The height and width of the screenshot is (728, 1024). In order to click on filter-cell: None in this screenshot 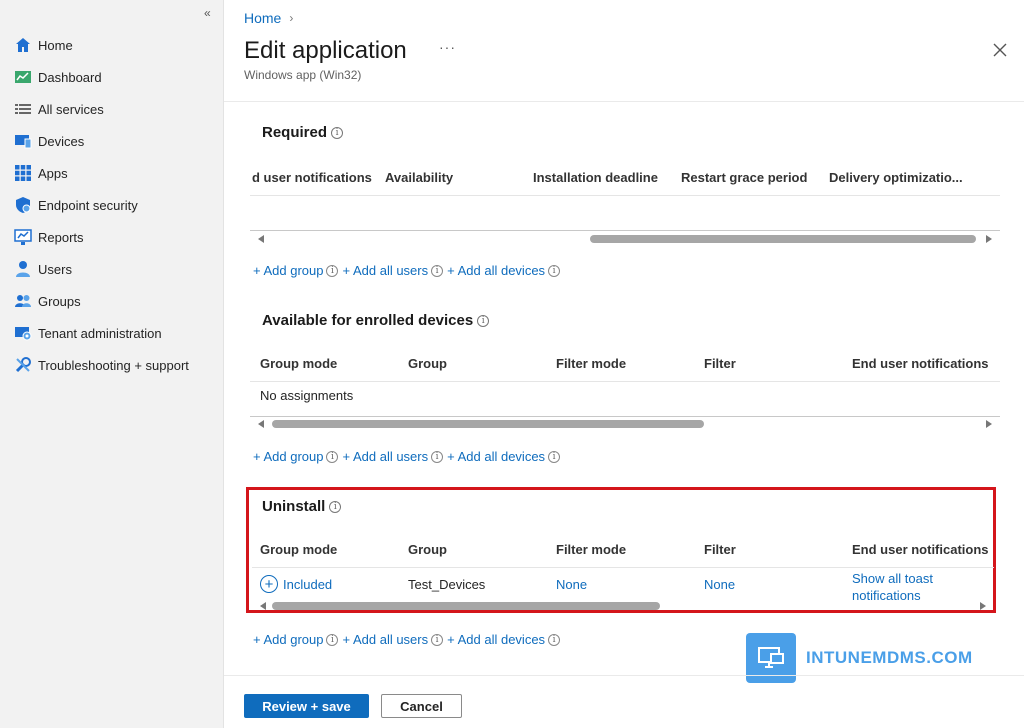, I will do `click(719, 584)`.